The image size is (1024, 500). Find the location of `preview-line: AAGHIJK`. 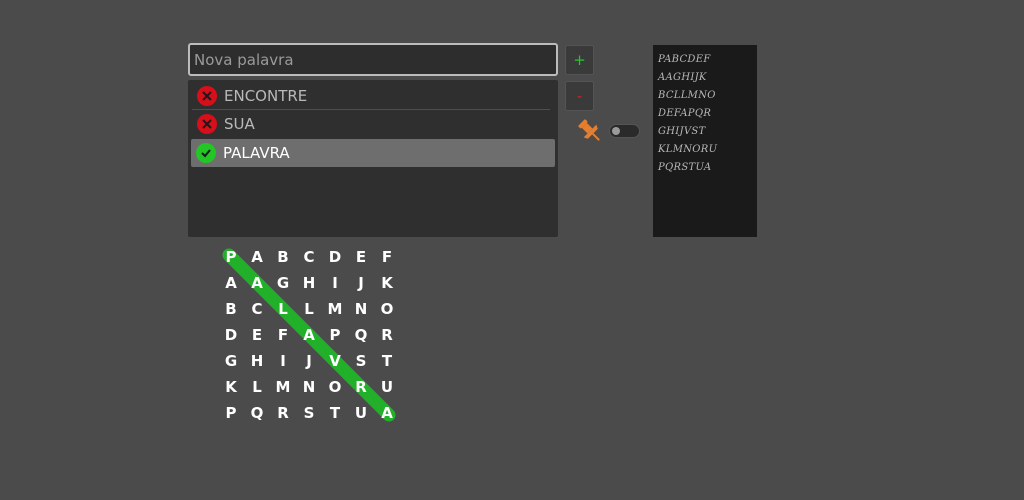

preview-line: AAGHIJK is located at coordinates (682, 77).